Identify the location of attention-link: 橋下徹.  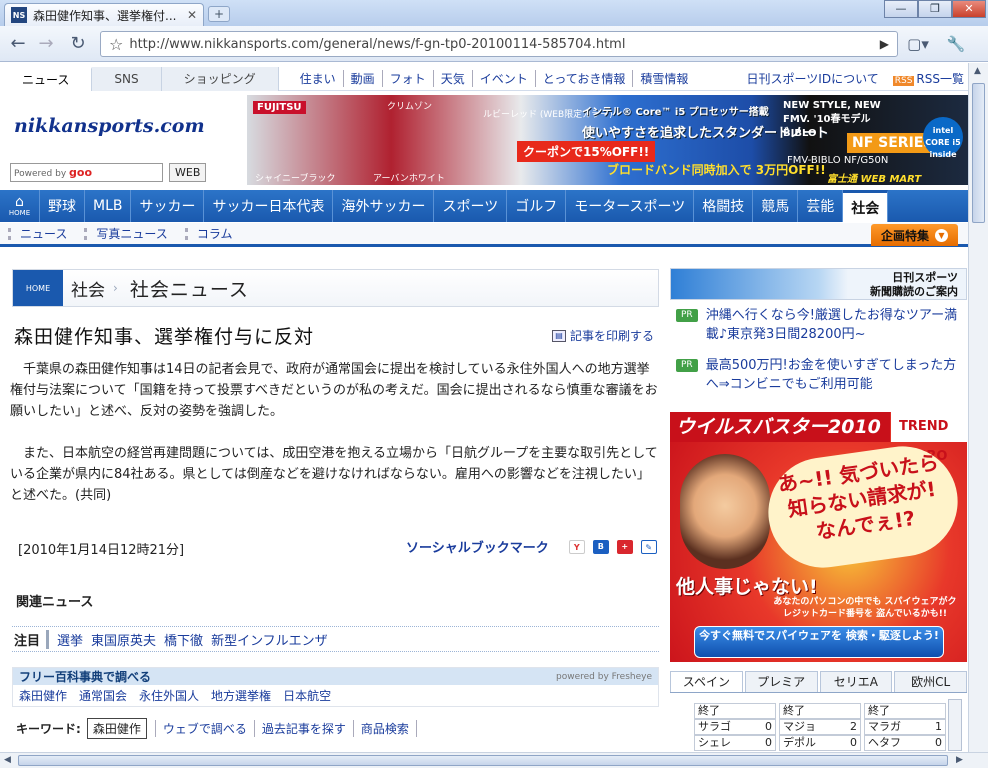
(183, 639).